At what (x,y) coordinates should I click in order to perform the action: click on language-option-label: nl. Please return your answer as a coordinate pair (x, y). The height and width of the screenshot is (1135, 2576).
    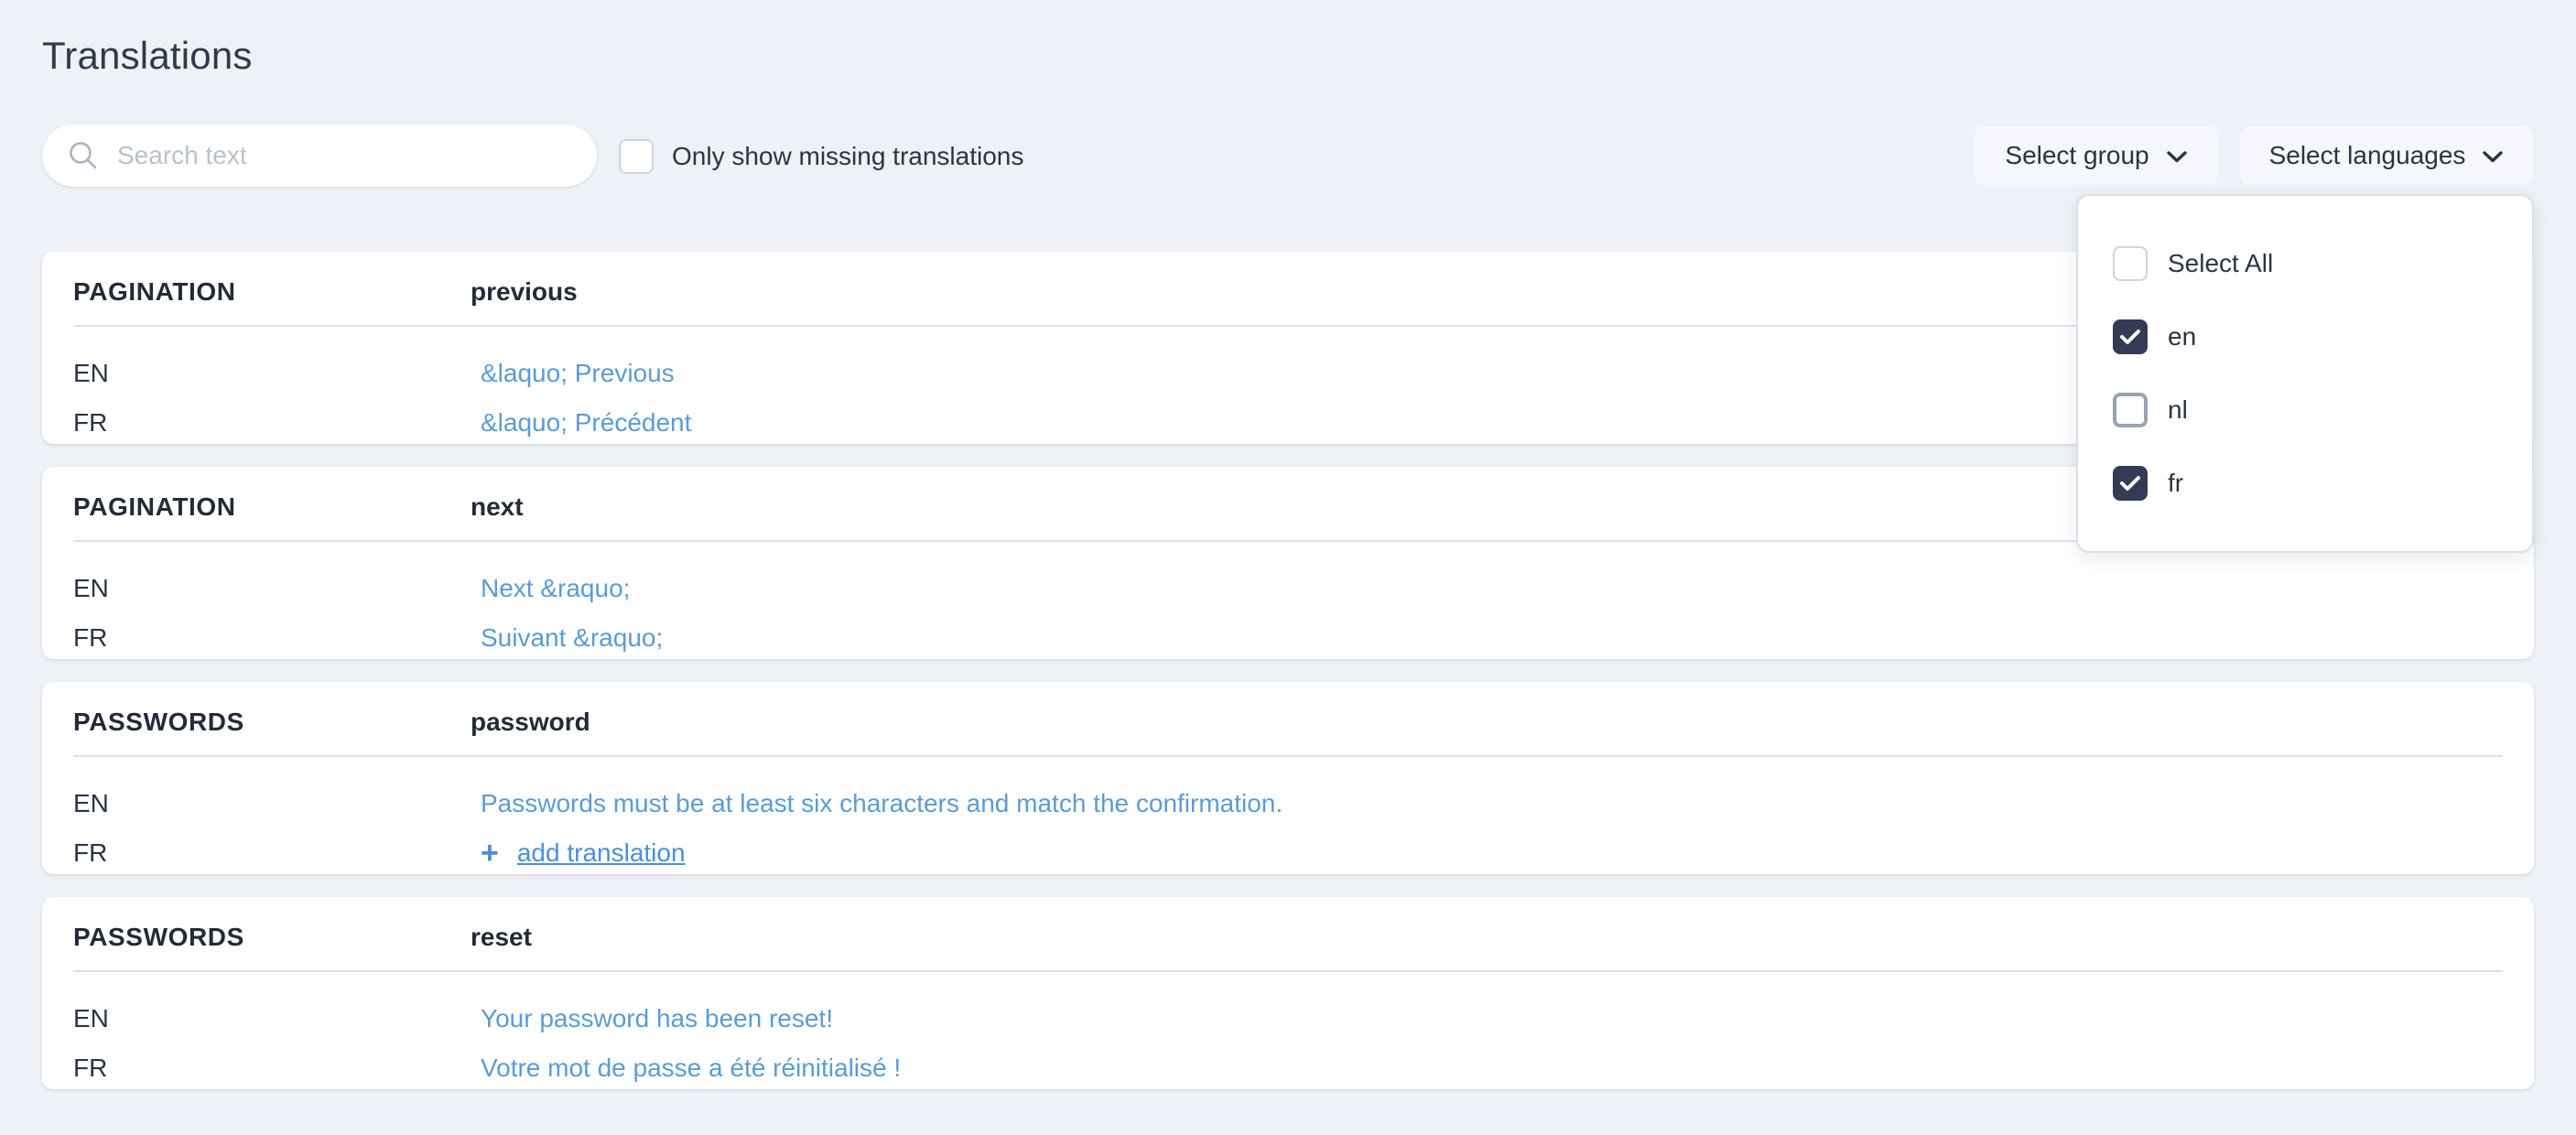
    Looking at the image, I should click on (2178, 409).